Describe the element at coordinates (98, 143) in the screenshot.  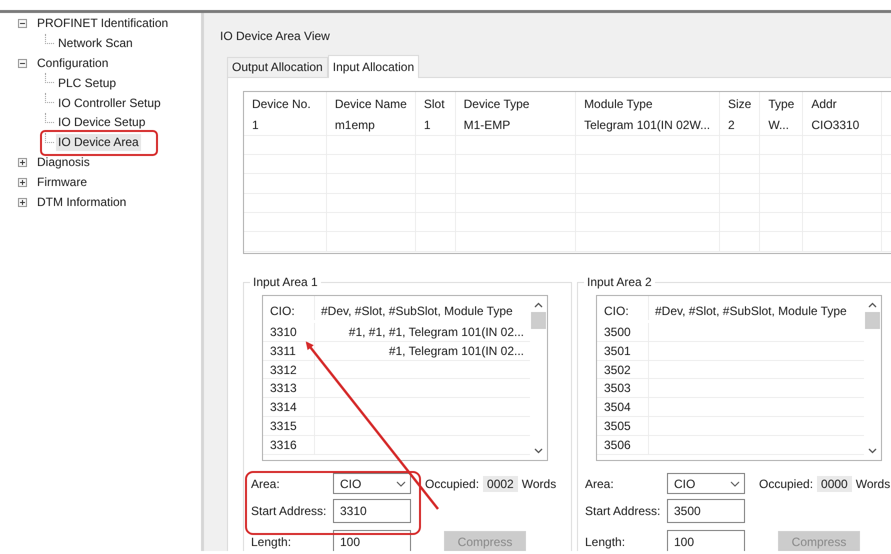
I see `tree-item: IO Device Area` at that location.